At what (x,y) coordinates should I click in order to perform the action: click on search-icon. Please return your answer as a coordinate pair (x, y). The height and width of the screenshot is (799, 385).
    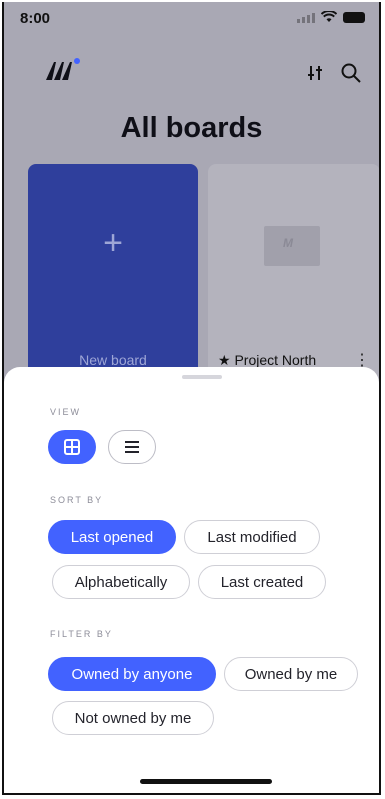
    Looking at the image, I should click on (351, 73).